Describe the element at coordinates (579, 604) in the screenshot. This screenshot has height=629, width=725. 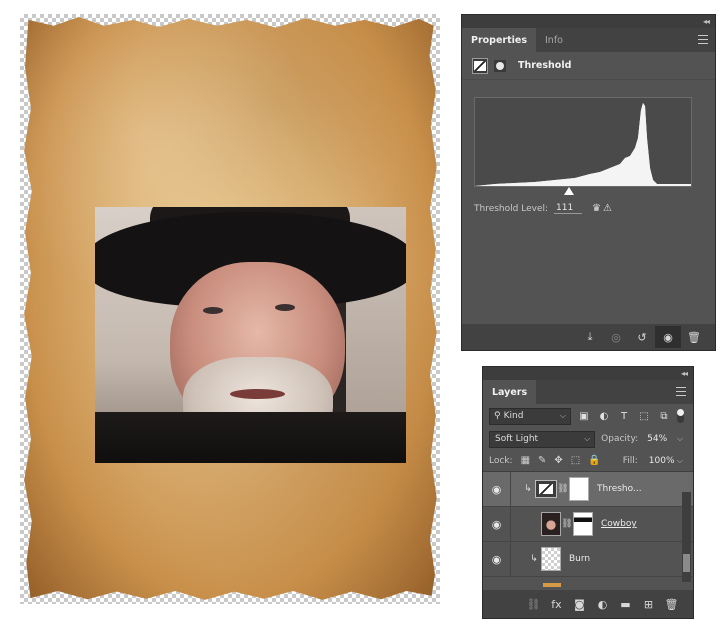
I see `mask-icon: ◙` at that location.